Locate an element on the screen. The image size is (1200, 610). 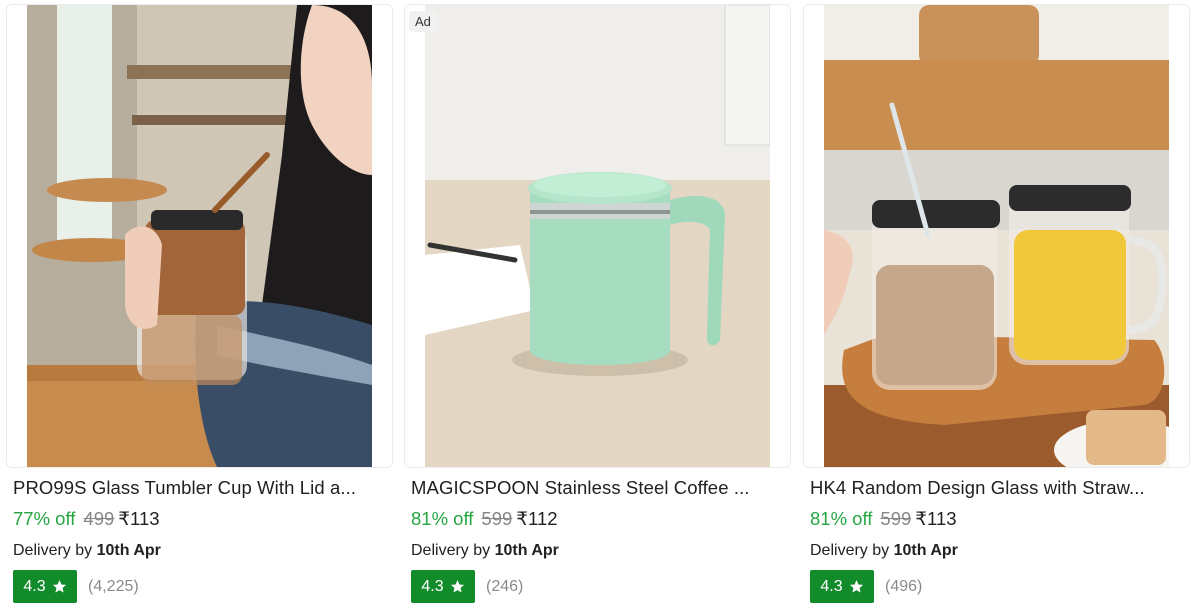
ad-badge: Ad is located at coordinates (423, 21).